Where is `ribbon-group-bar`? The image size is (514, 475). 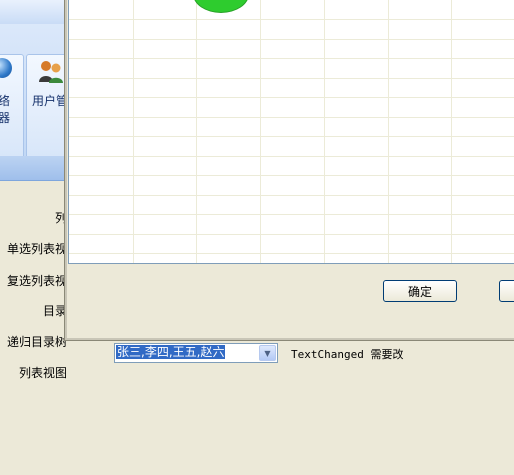 ribbon-group-bar is located at coordinates (33, 168).